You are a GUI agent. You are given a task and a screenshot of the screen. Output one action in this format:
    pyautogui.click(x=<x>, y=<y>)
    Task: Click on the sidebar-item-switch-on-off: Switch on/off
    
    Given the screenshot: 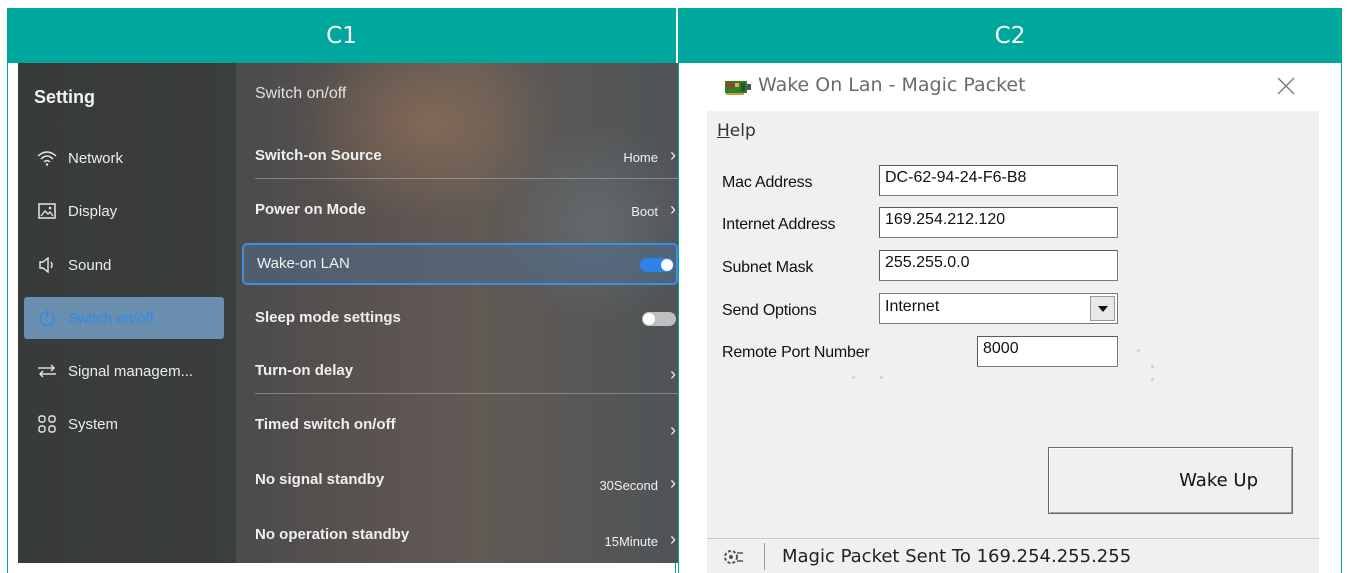 What is the action you would take?
    pyautogui.click(x=124, y=318)
    